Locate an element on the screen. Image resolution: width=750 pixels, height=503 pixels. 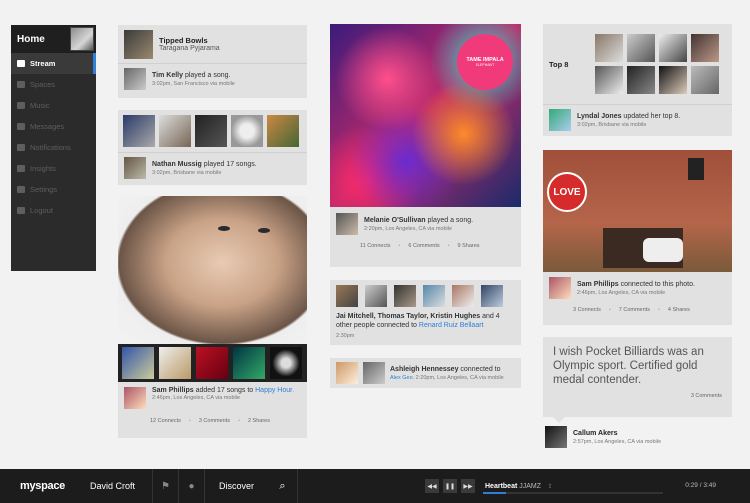
search-icon: ⌕ is located at coordinates (283, 486).